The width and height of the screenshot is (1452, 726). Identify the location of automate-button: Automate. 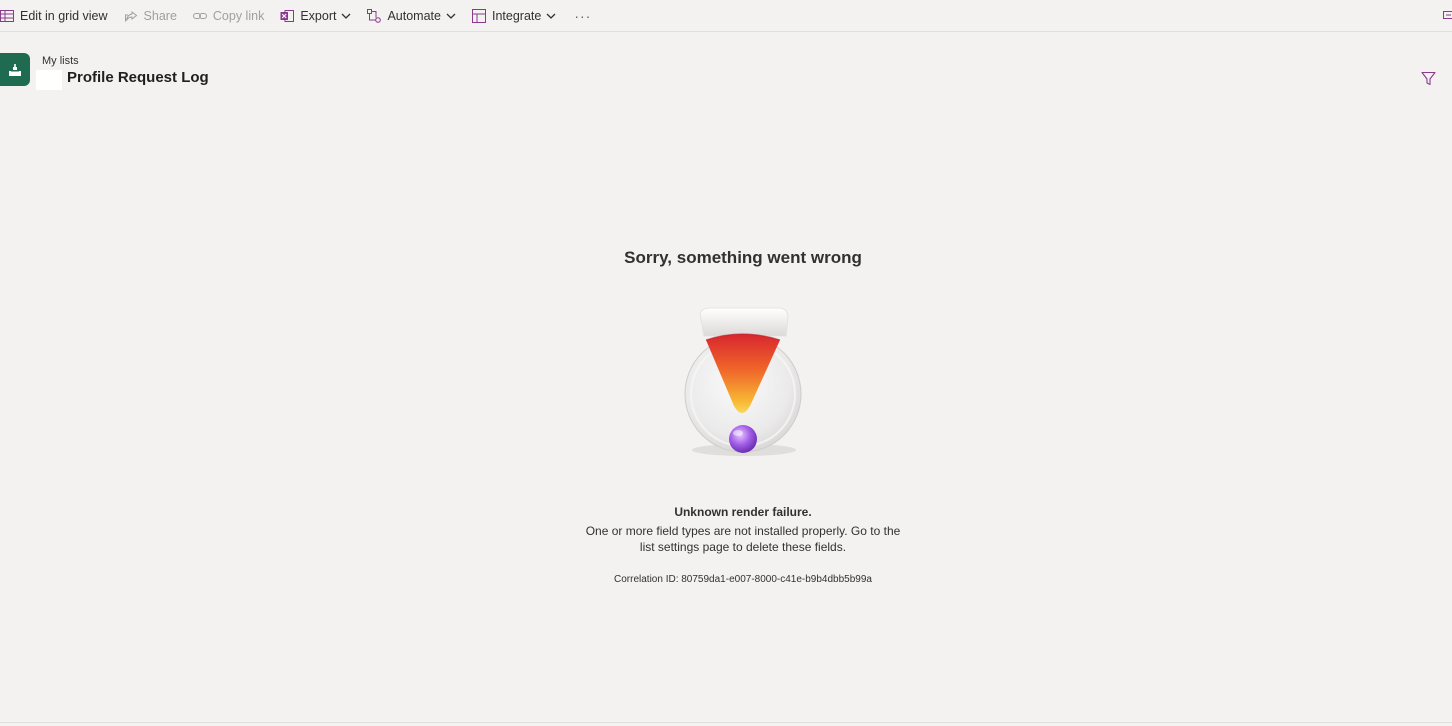
(411, 16).